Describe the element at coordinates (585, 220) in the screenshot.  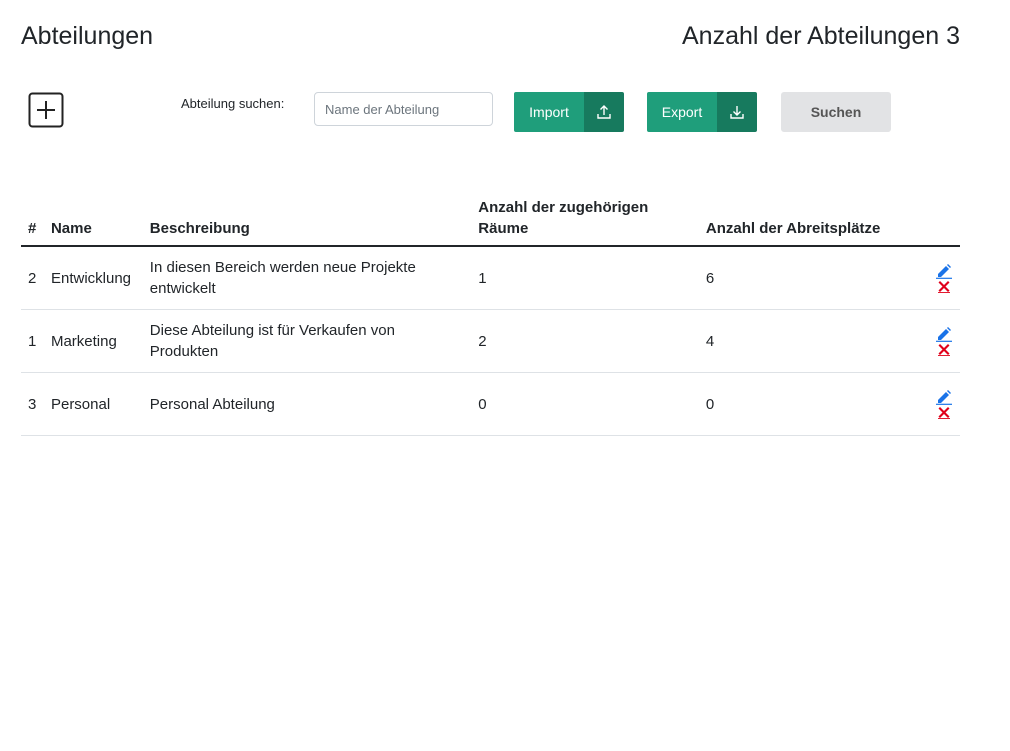
I see `header-rooms: Anzahl der zugehörigen Räume` at that location.